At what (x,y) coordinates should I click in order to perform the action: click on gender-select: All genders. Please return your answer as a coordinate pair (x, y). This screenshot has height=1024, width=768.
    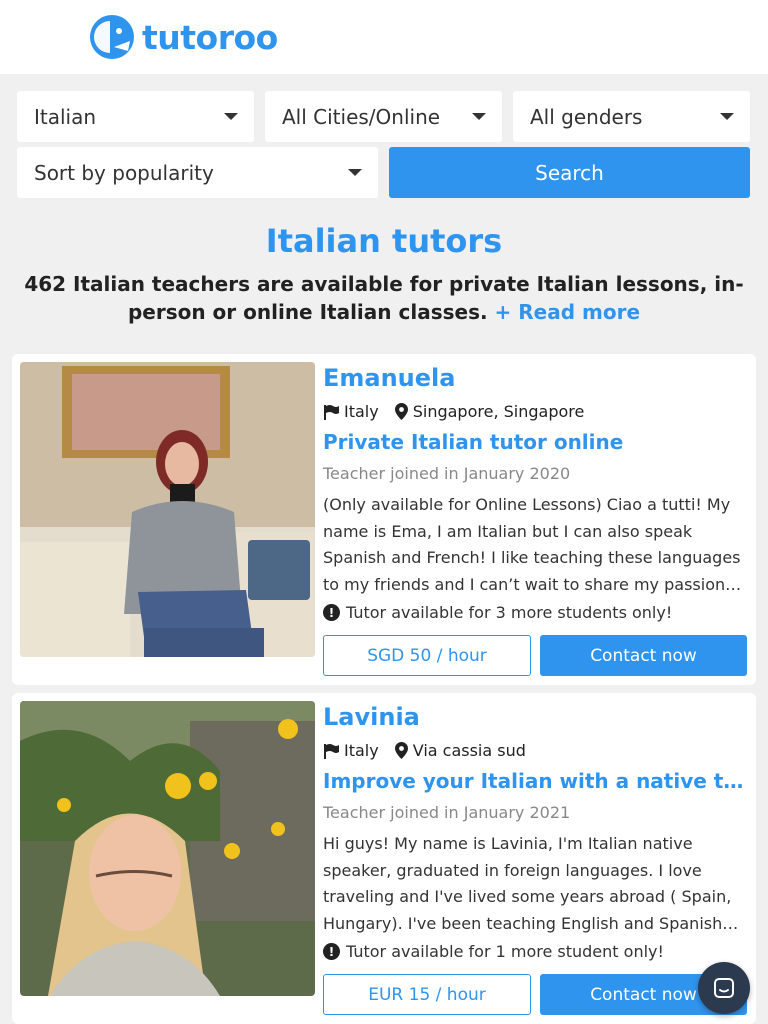
    Looking at the image, I should click on (631, 116).